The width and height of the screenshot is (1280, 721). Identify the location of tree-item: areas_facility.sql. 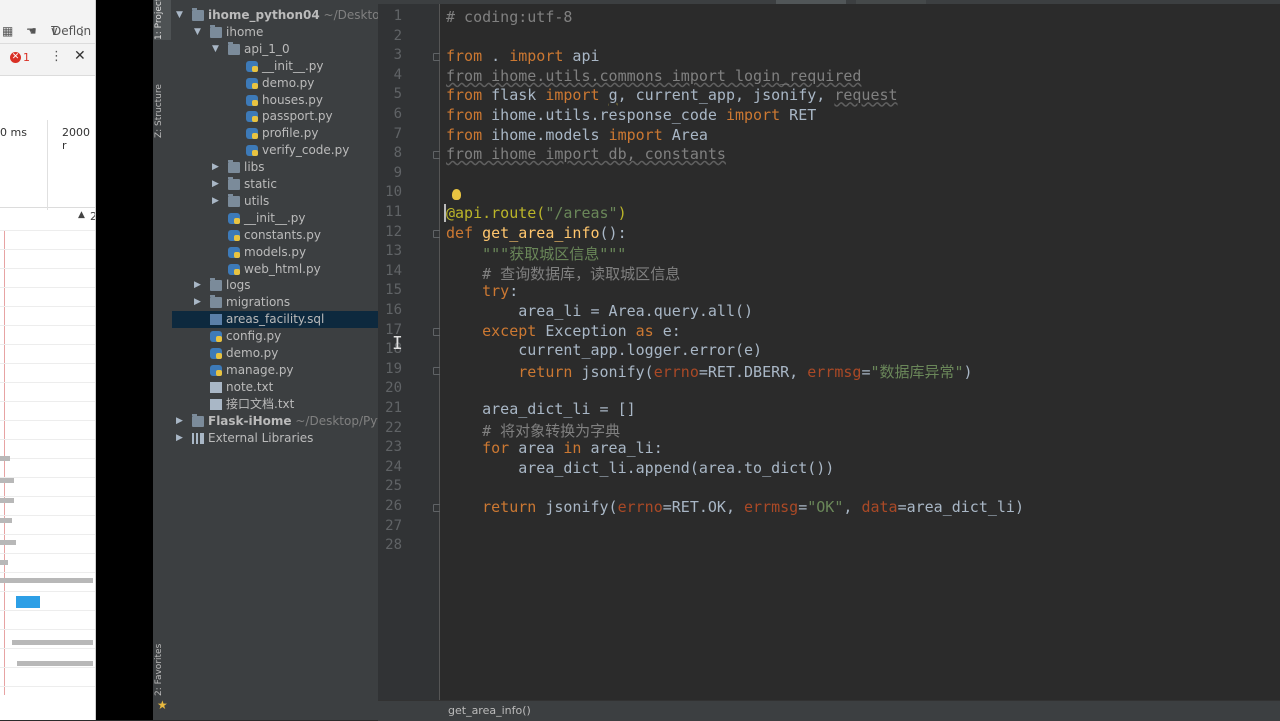
(275, 320).